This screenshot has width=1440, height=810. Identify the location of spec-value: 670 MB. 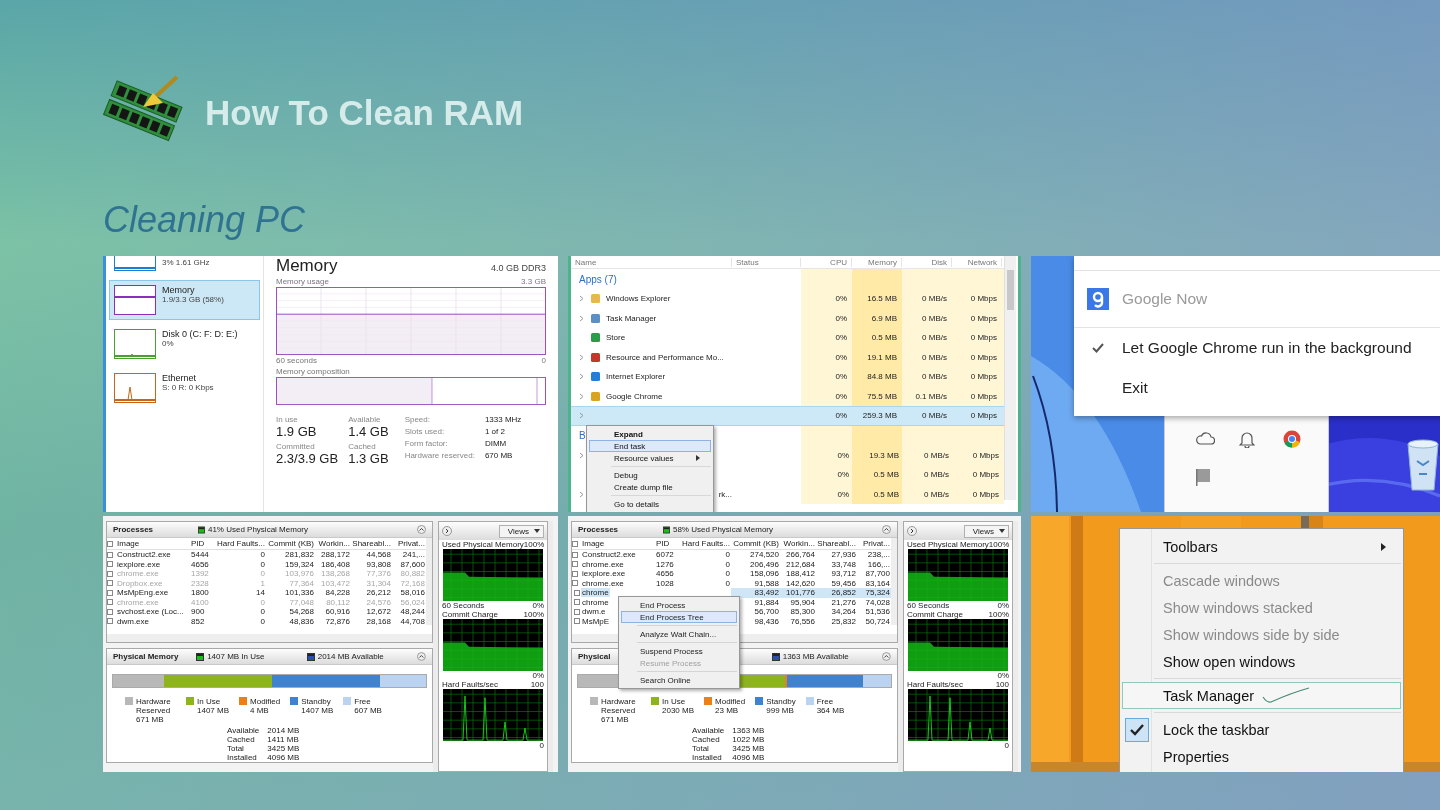
(499, 455).